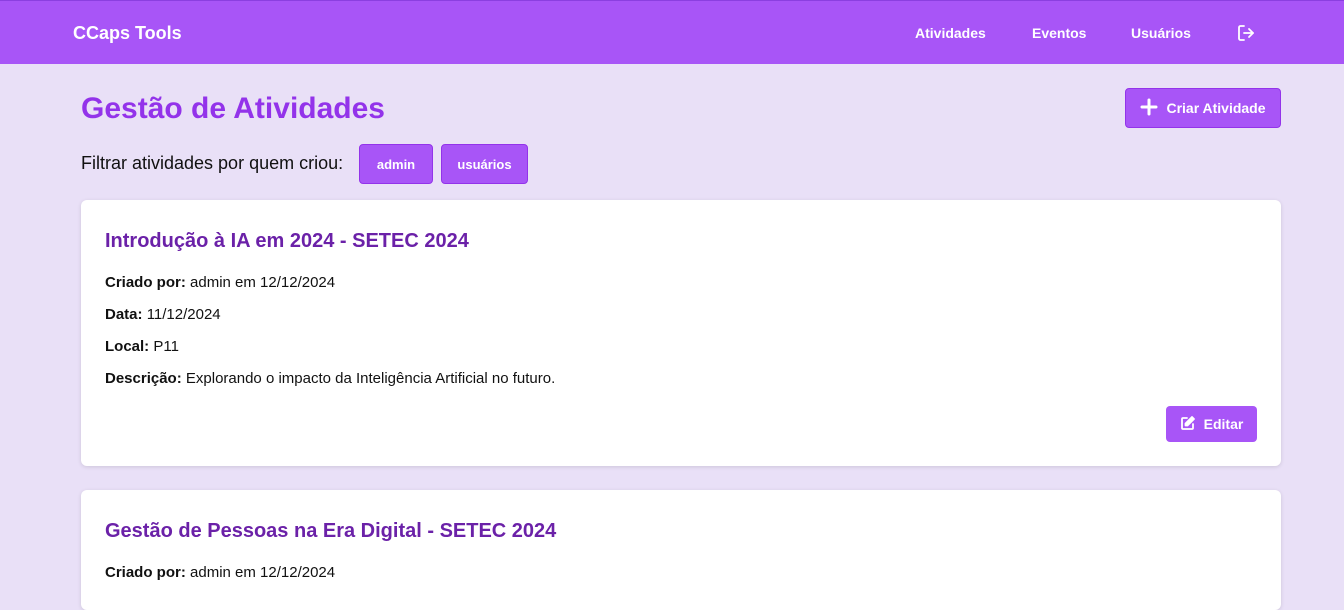 Image resolution: width=1344 pixels, height=610 pixels. Describe the element at coordinates (287, 241) in the screenshot. I see `activity-title: Introdução à IA em 2024 - SETEC 2024` at that location.